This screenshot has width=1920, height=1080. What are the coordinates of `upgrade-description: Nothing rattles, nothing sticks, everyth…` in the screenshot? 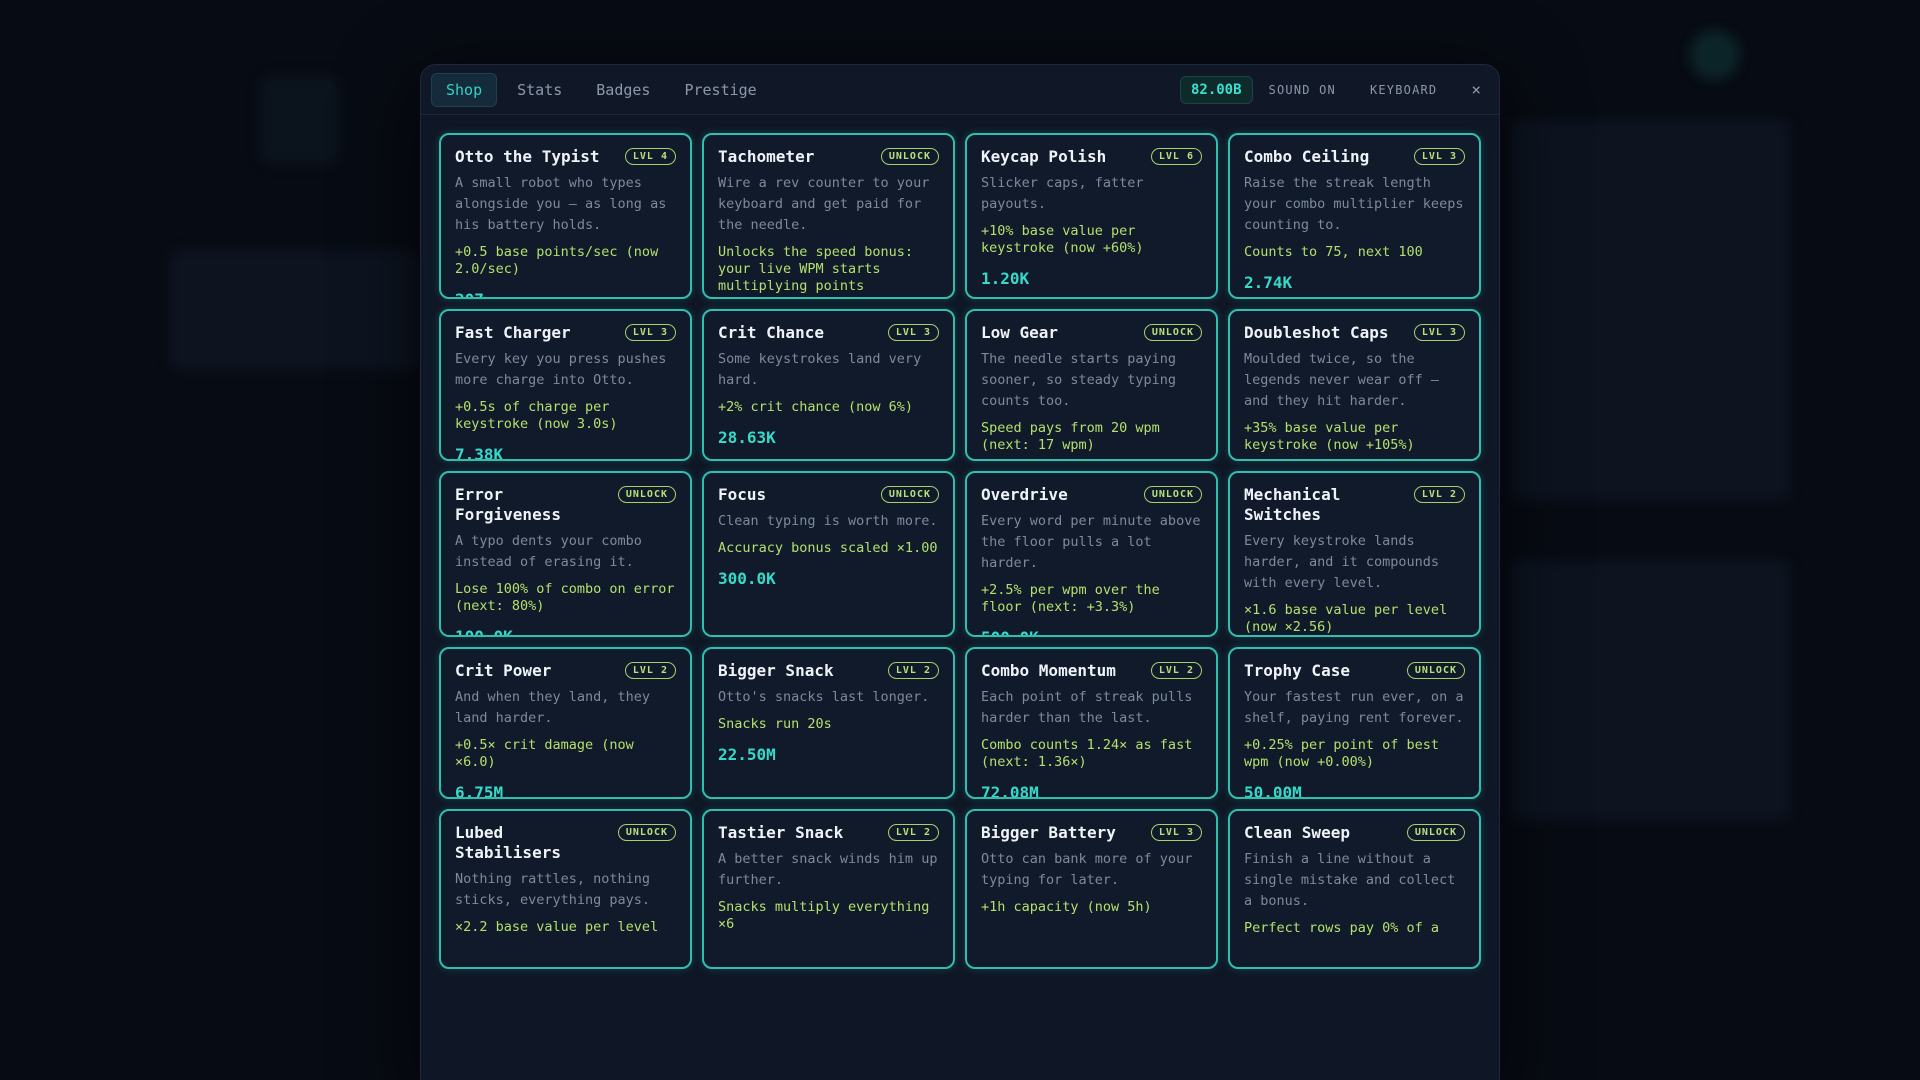 It's located at (553, 889).